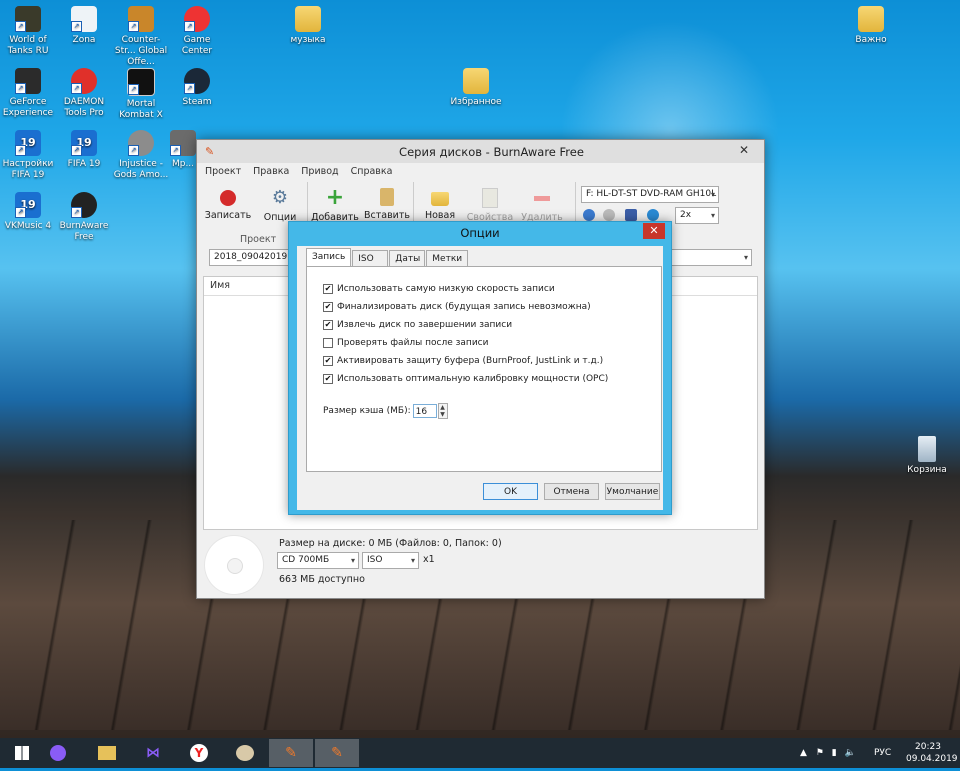 This screenshot has width=960, height=771. I want to click on flag-icon: ⚑, so click(820, 753).